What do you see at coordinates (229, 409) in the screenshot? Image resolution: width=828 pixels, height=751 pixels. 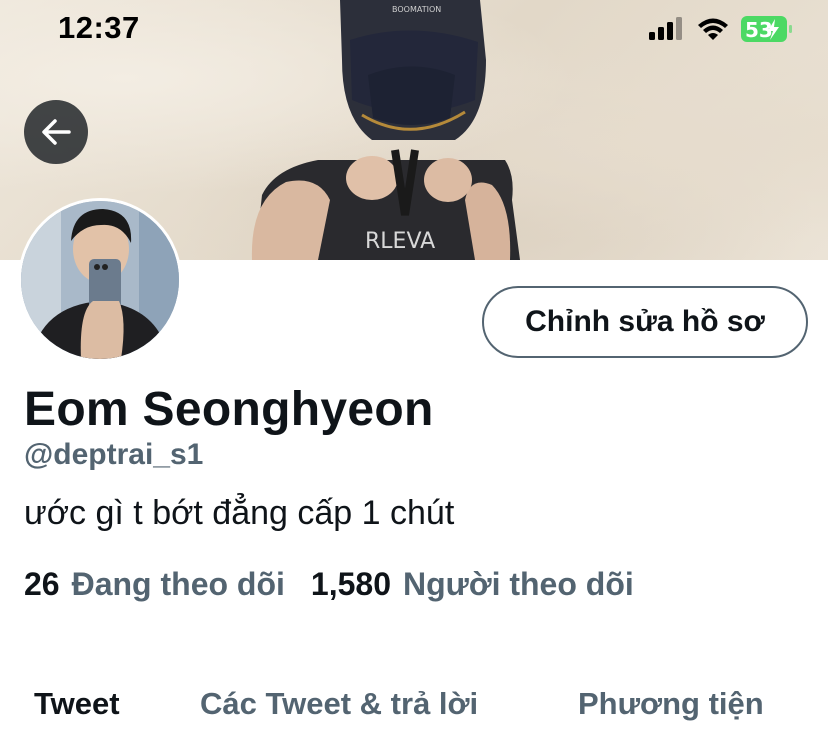 I see `display-name: Eom Seonghyeon` at bounding box center [229, 409].